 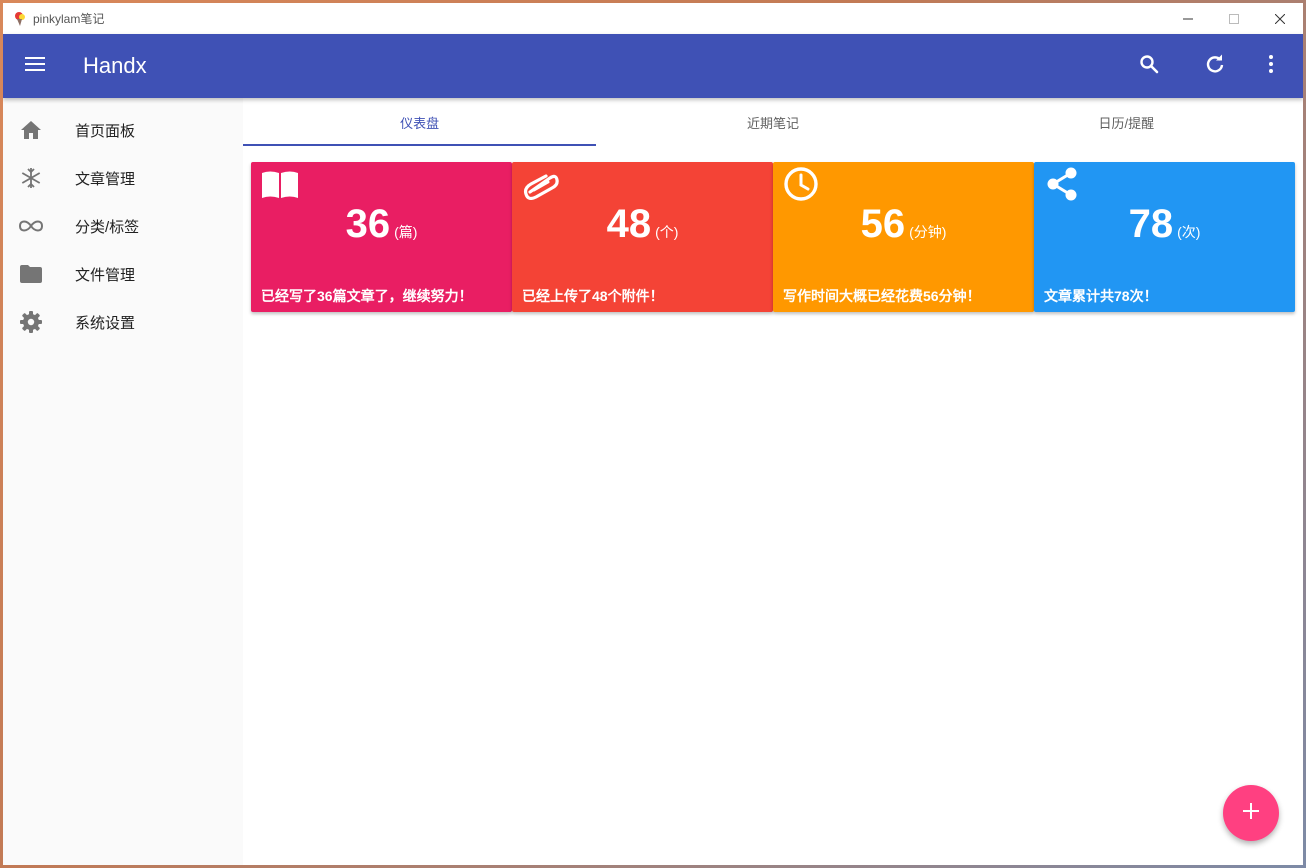 What do you see at coordinates (802, 185) in the screenshot?
I see `clock-icon` at bounding box center [802, 185].